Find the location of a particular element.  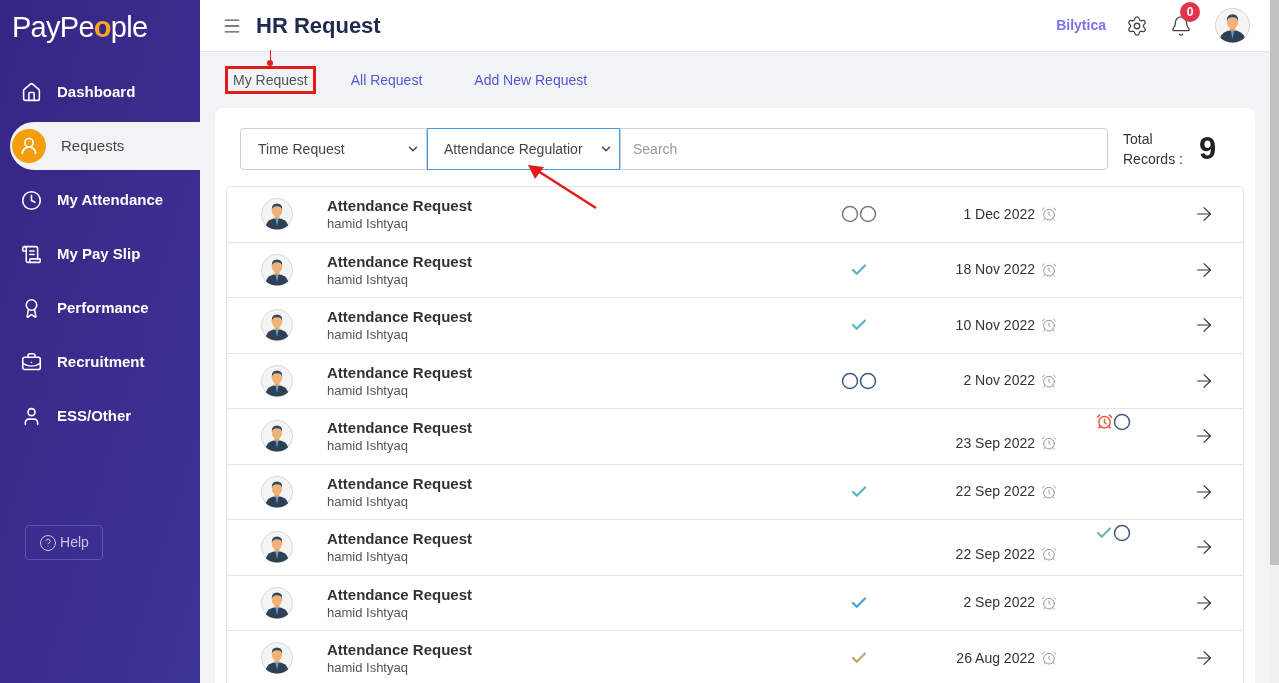

request-row: Attendance Request hamid Ishtyaq 23 Sep 2022 is located at coordinates (735, 437).